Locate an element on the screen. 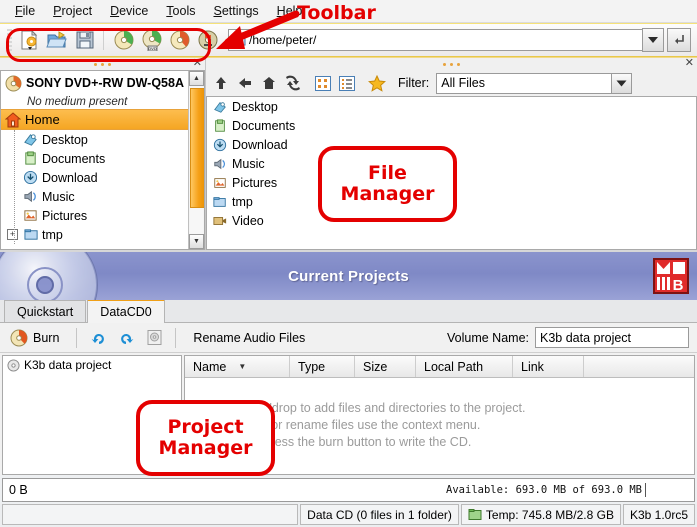 This screenshot has width=697, height=527. device-entry: SONY DVD+-RW DW-Q58A is located at coordinates (94, 82).